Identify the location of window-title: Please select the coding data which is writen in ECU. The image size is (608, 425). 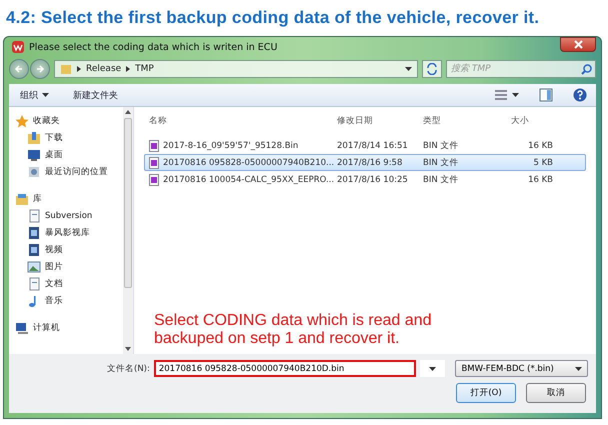
(153, 47).